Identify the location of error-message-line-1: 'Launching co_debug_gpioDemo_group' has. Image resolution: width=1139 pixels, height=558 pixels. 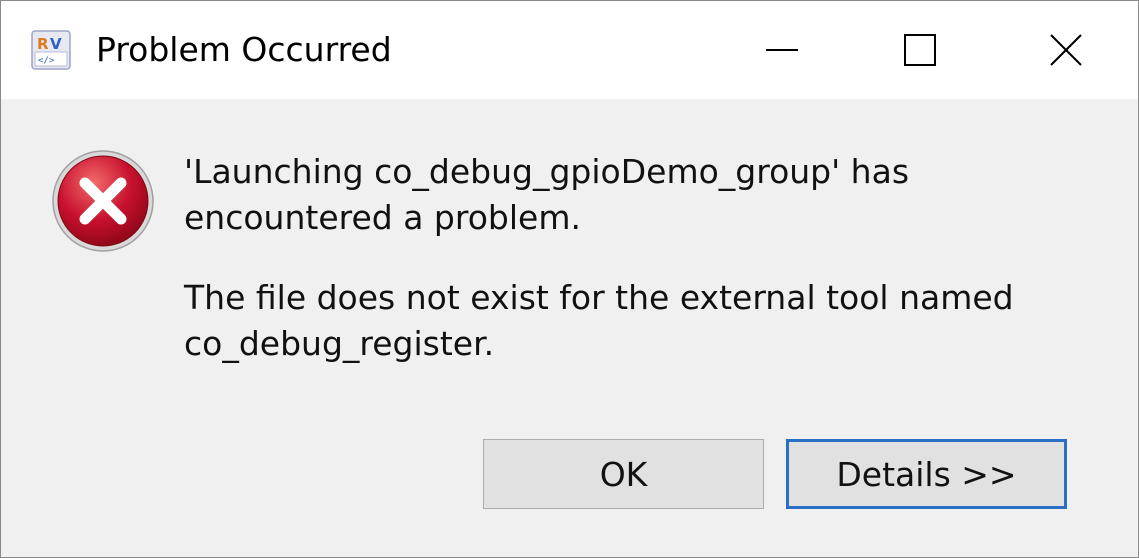
(547, 171).